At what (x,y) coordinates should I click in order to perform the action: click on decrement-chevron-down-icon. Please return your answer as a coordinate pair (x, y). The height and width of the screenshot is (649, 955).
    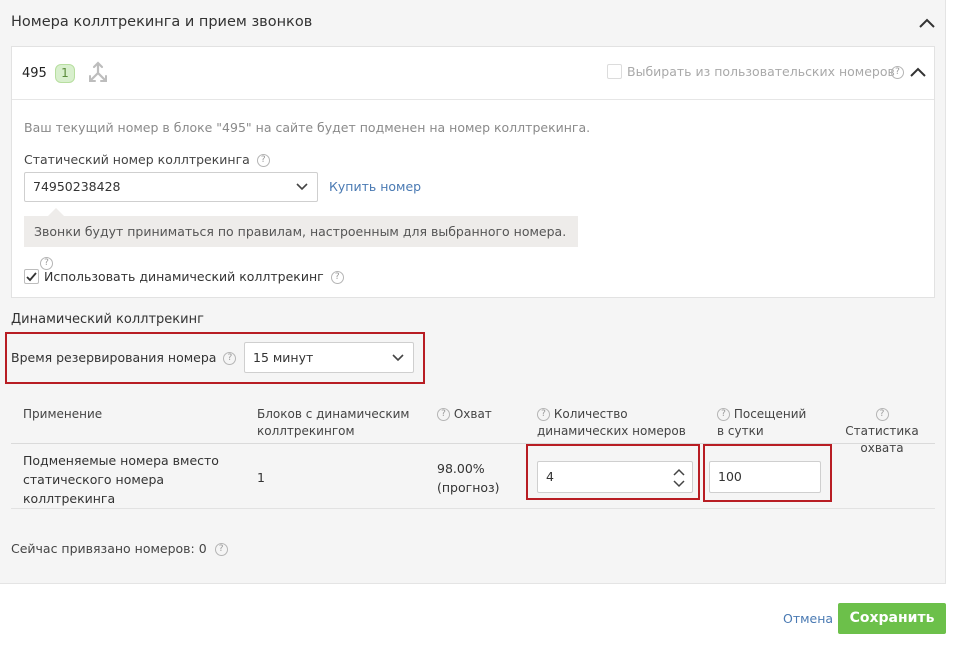
    Looking at the image, I should click on (679, 484).